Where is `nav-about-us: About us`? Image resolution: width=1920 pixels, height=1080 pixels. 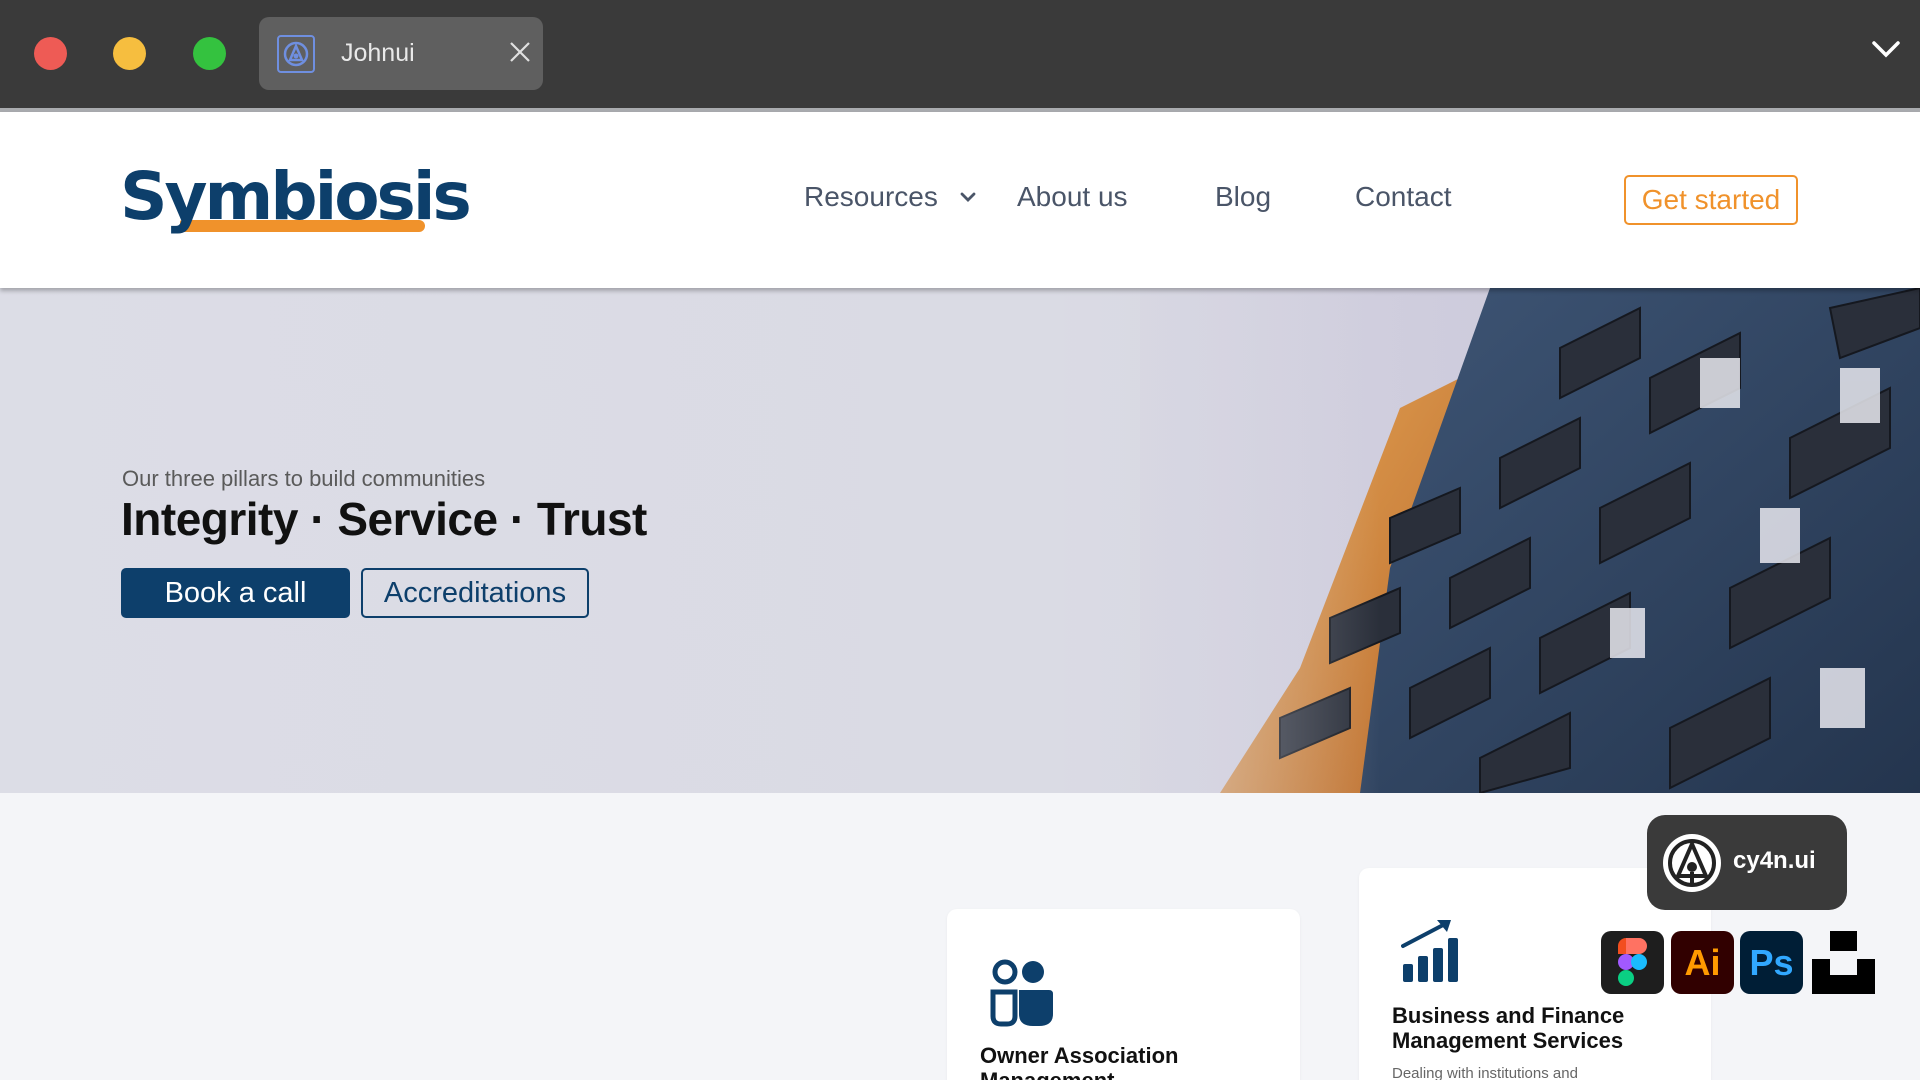
nav-about-us: About us is located at coordinates (1072, 197).